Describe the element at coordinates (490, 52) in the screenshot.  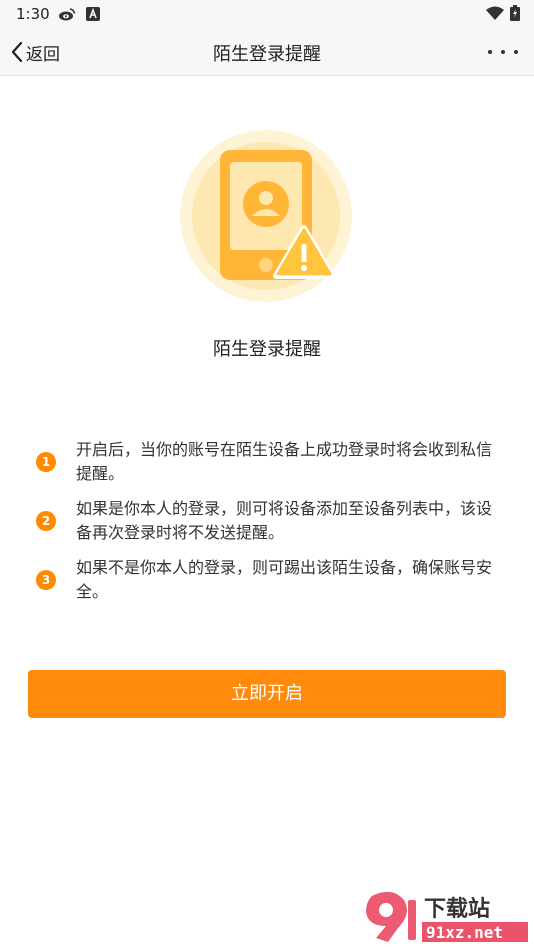
I see `more-dots-icon` at that location.